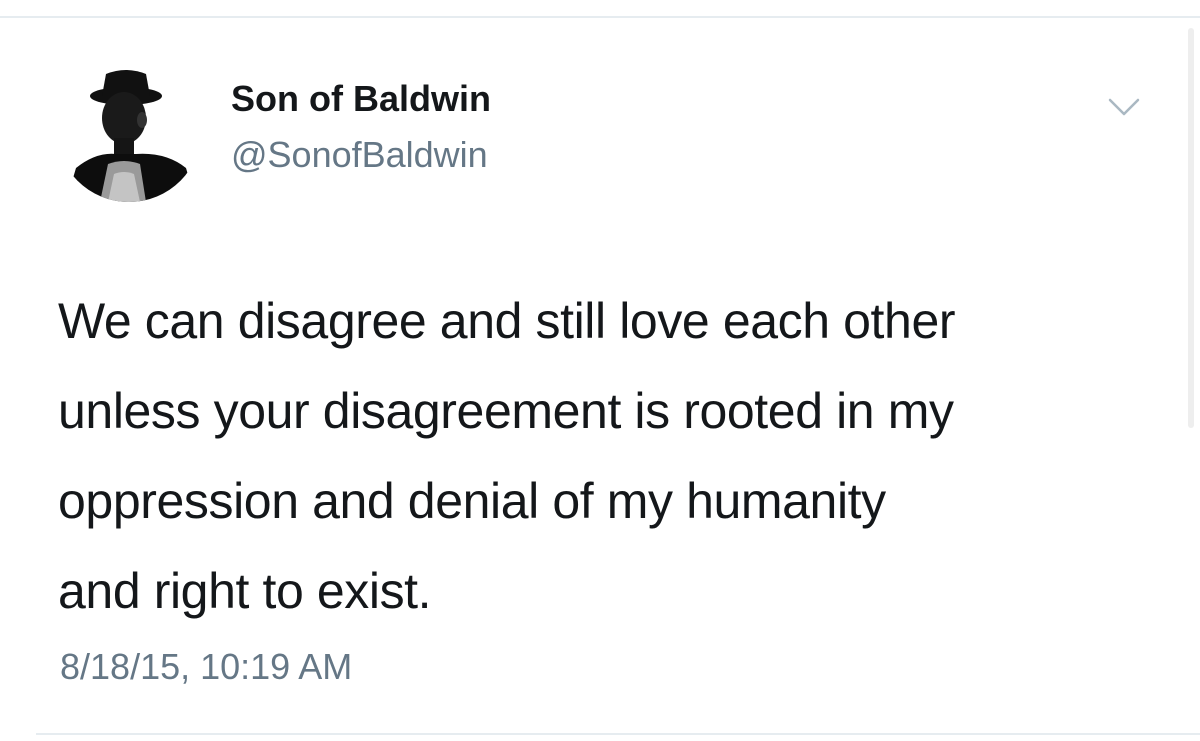 This screenshot has height=741, width=1200. What do you see at coordinates (361, 99) in the screenshot?
I see `author-display-name: Son of Baldwin` at bounding box center [361, 99].